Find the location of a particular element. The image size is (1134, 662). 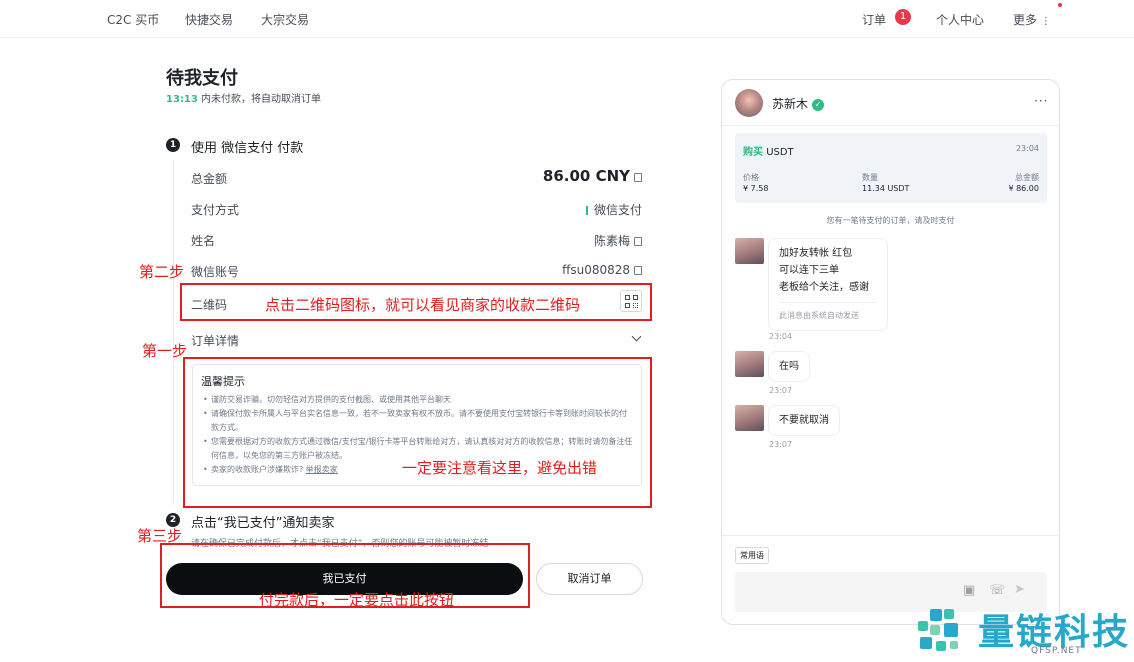

annotation-step1: 第一步 is located at coordinates (165, 351).